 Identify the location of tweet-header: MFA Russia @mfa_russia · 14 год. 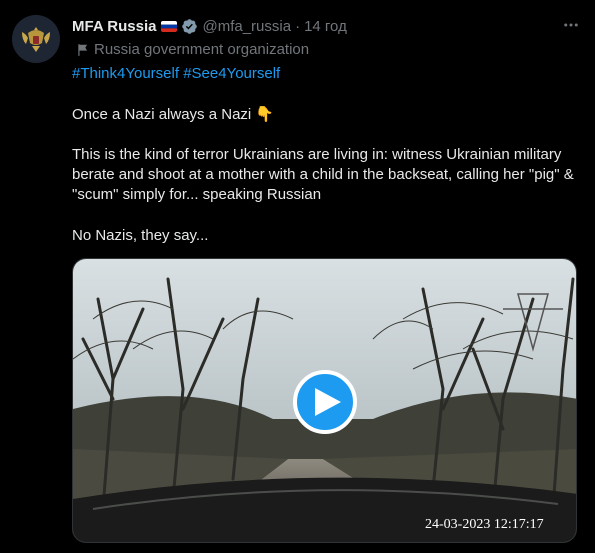
(209, 26).